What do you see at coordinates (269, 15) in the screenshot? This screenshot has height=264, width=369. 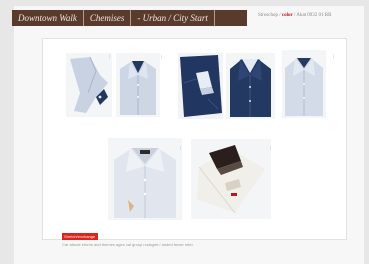 I see `header-breadcrumb-left: Stroschop /` at bounding box center [269, 15].